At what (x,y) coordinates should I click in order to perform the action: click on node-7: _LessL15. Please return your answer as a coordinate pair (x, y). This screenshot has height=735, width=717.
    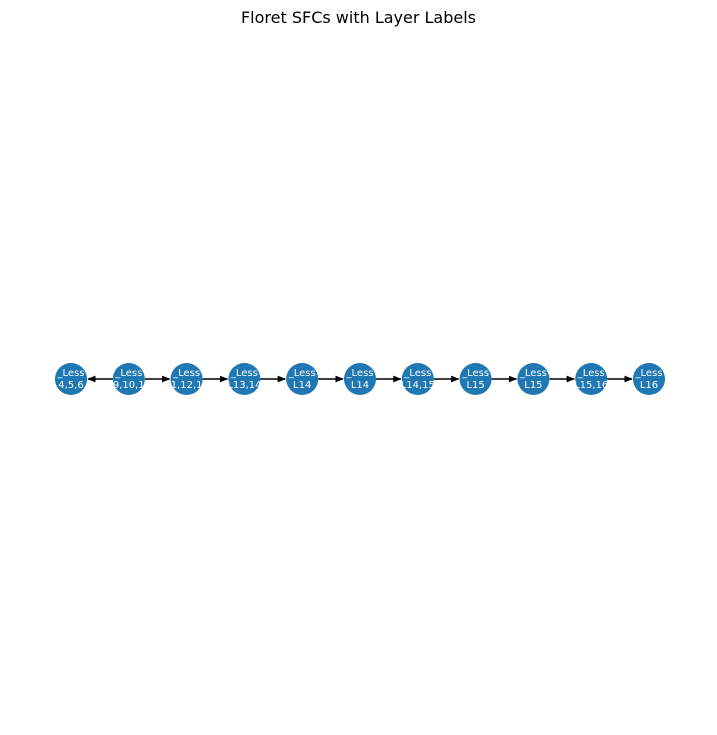
    Looking at the image, I should click on (475, 379).